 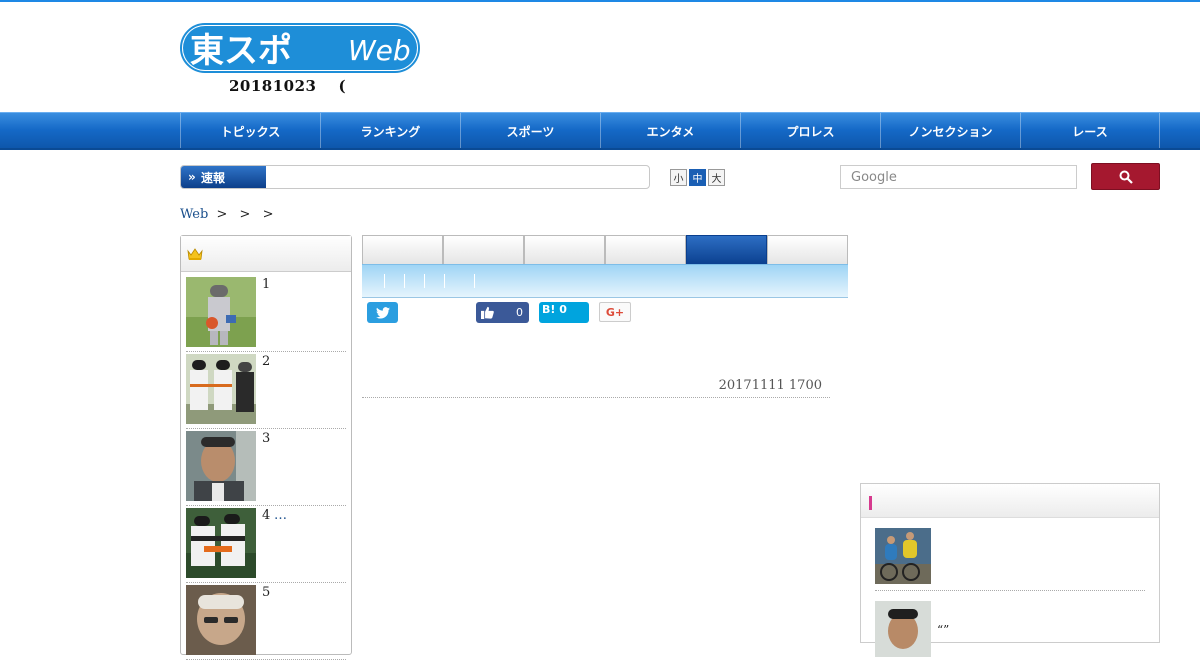 What do you see at coordinates (195, 254) in the screenshot?
I see `crown-icon` at bounding box center [195, 254].